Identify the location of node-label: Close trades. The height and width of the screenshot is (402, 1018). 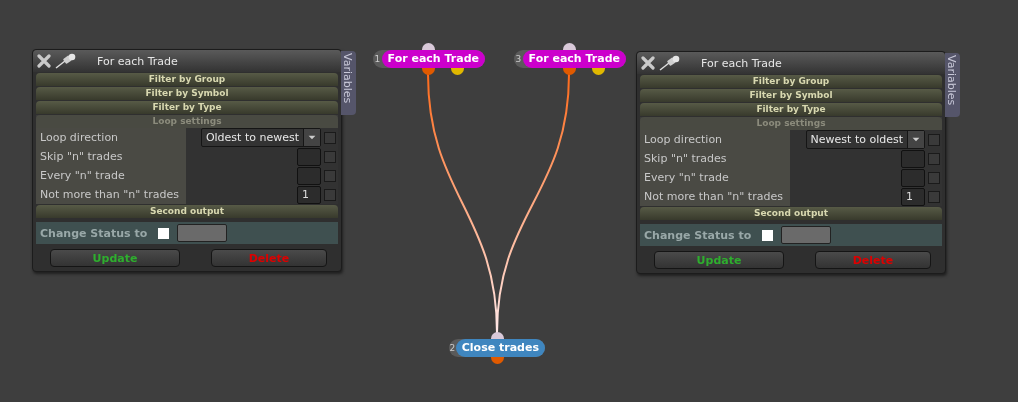
(500, 348).